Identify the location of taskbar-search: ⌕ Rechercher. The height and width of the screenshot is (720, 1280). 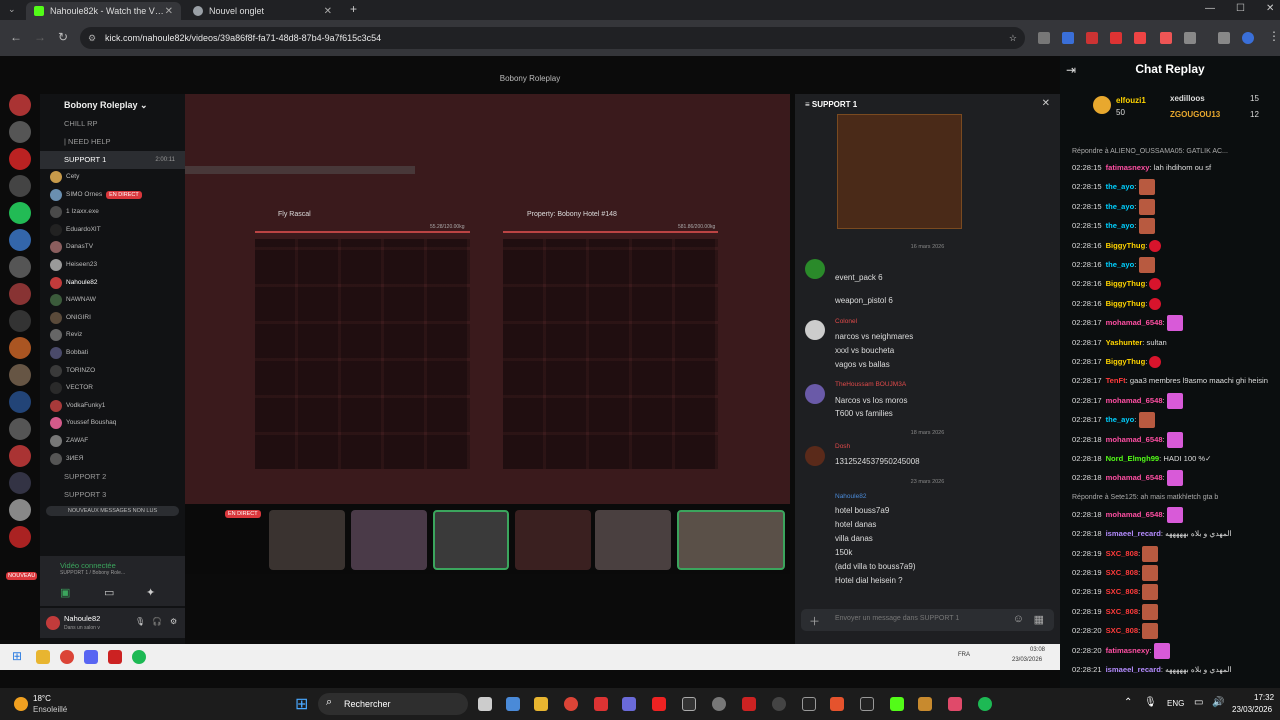
(393, 704).